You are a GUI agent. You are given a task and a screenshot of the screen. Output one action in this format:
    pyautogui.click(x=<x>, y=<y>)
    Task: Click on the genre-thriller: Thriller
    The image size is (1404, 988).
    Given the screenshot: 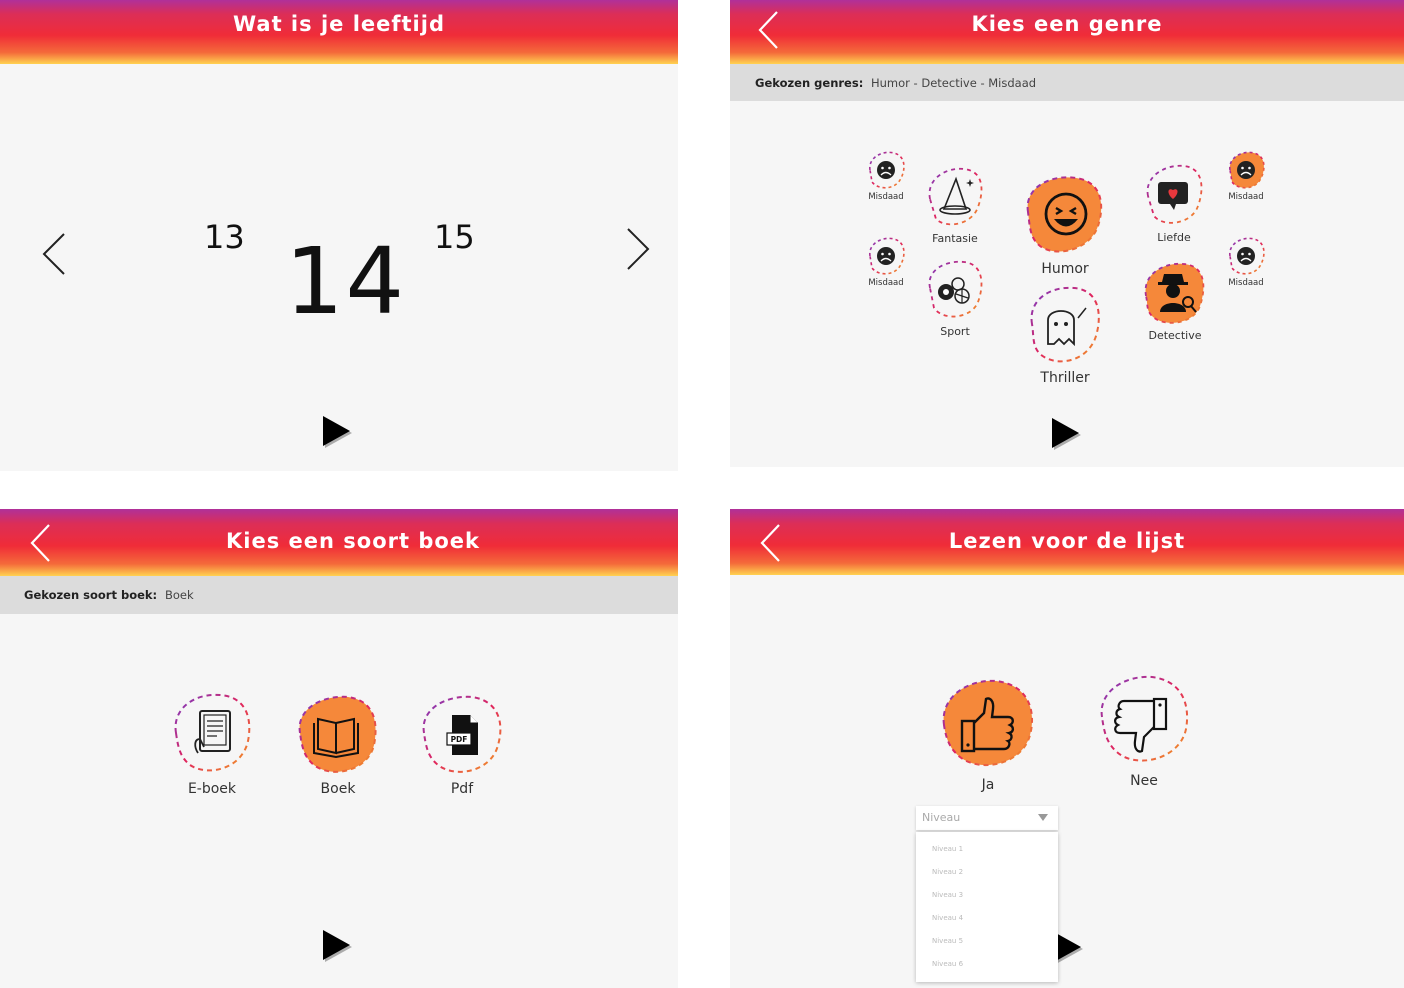 What is the action you would take?
    pyautogui.click(x=1065, y=334)
    